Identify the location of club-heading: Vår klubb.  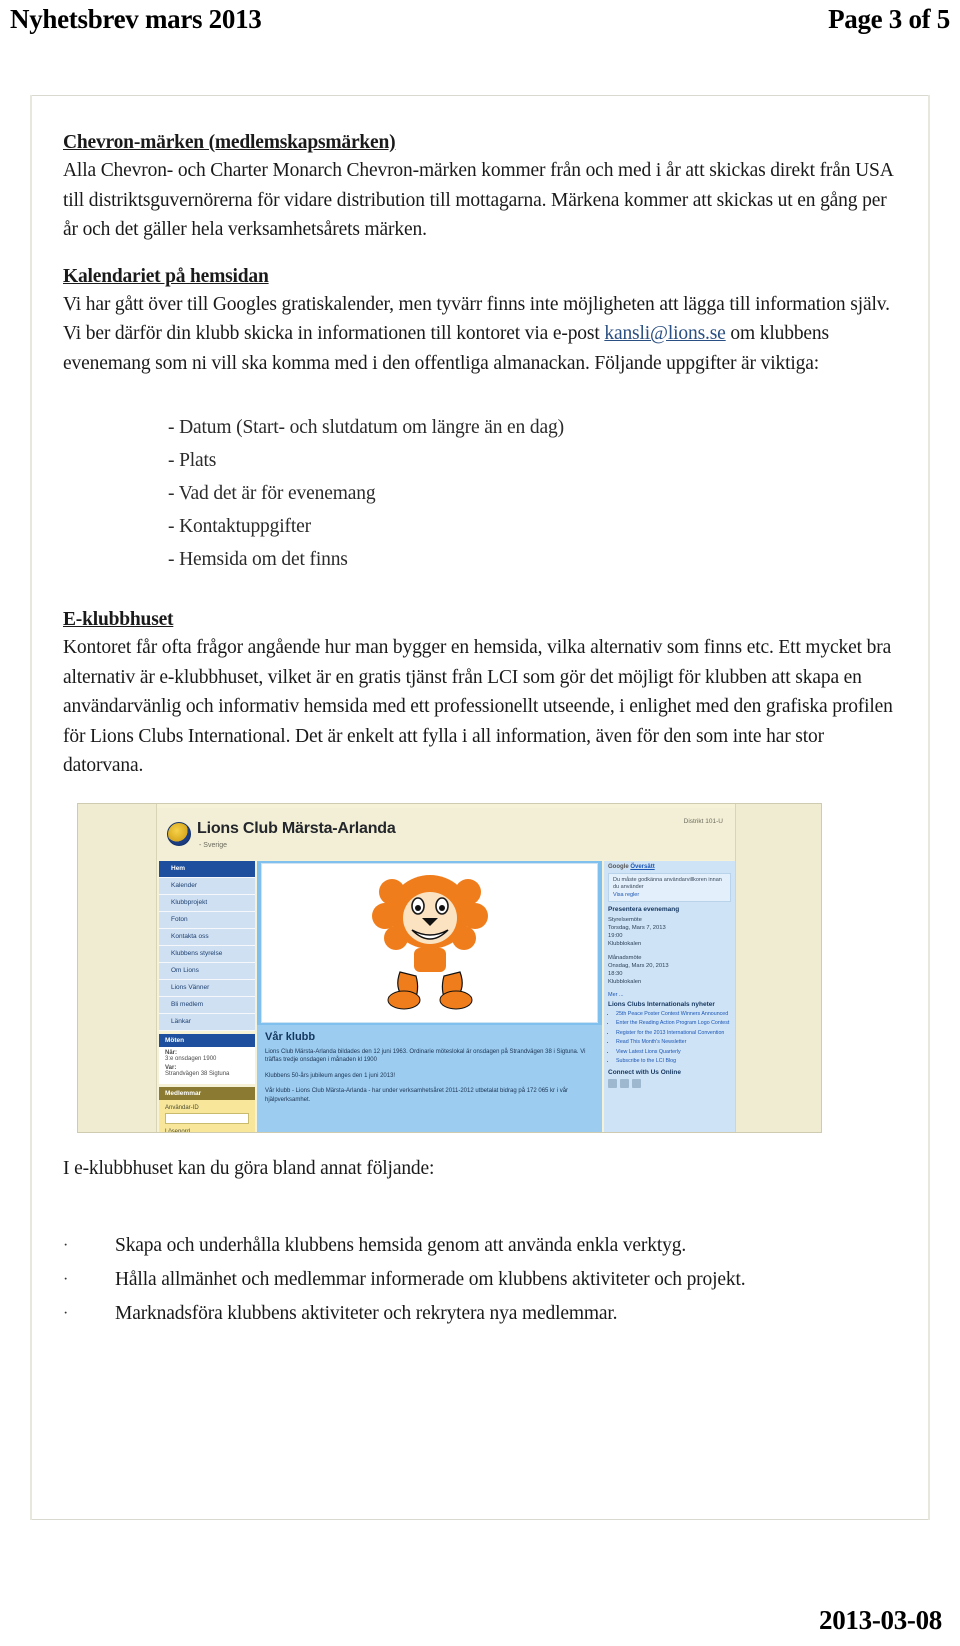
(290, 1036).